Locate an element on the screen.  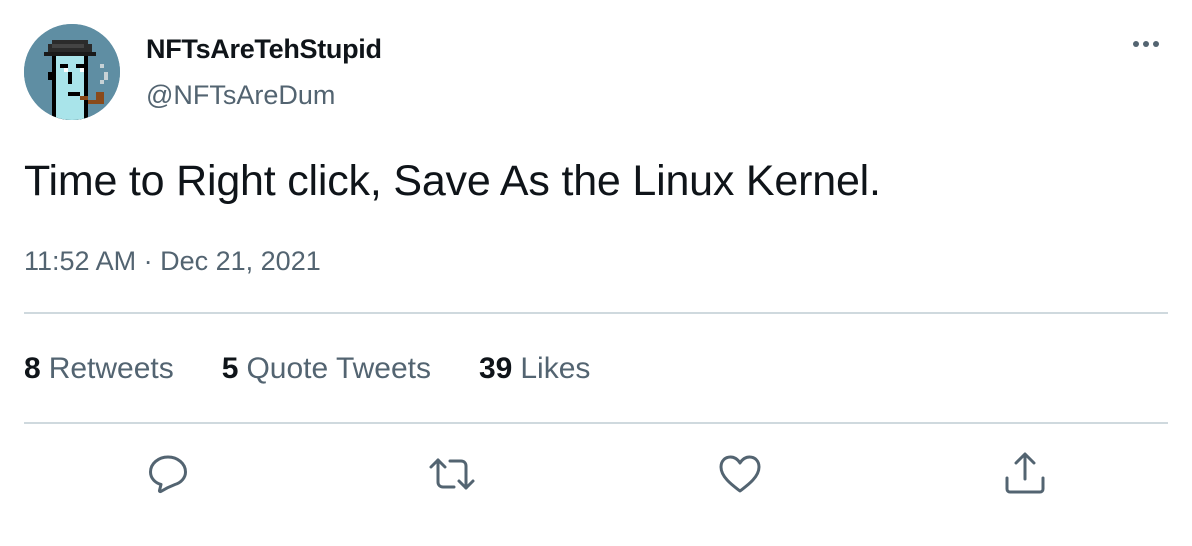
retweet-icon is located at coordinates (452, 474).